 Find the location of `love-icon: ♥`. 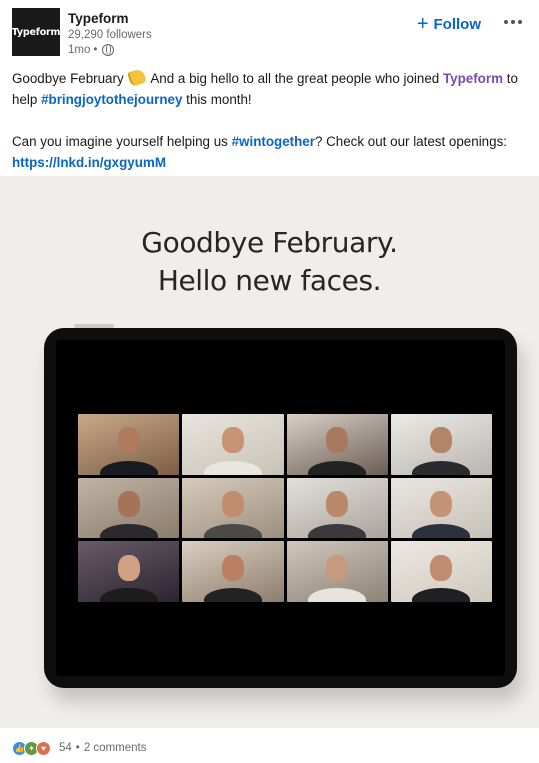

love-icon: ♥ is located at coordinates (43, 748).